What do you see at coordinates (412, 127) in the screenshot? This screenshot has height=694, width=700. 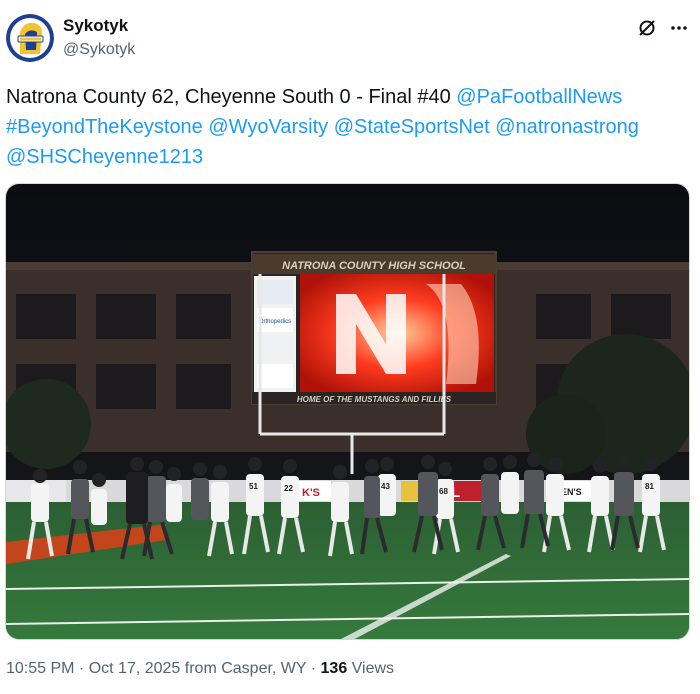 I see `mention-statesportsnet: @StateSportsNet` at bounding box center [412, 127].